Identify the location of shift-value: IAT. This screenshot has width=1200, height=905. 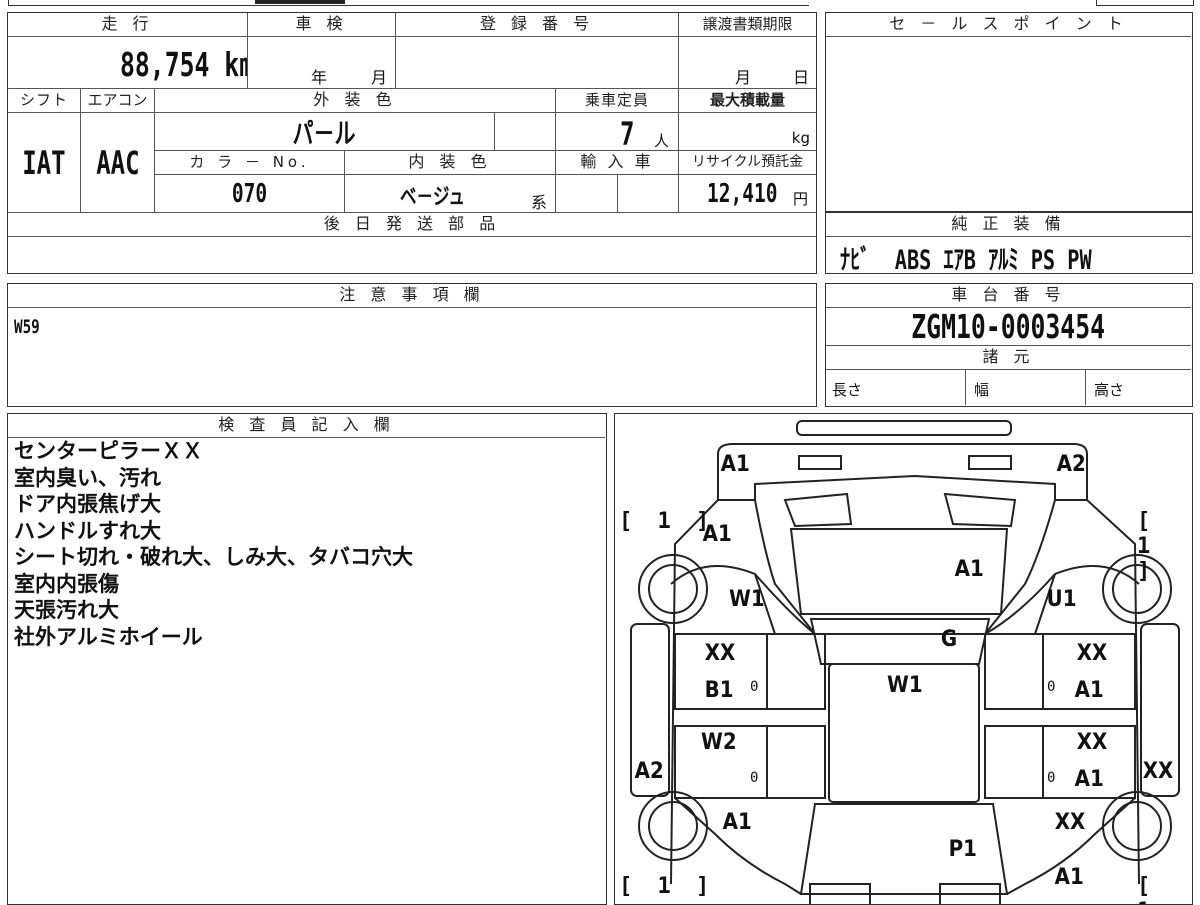
(44, 162).